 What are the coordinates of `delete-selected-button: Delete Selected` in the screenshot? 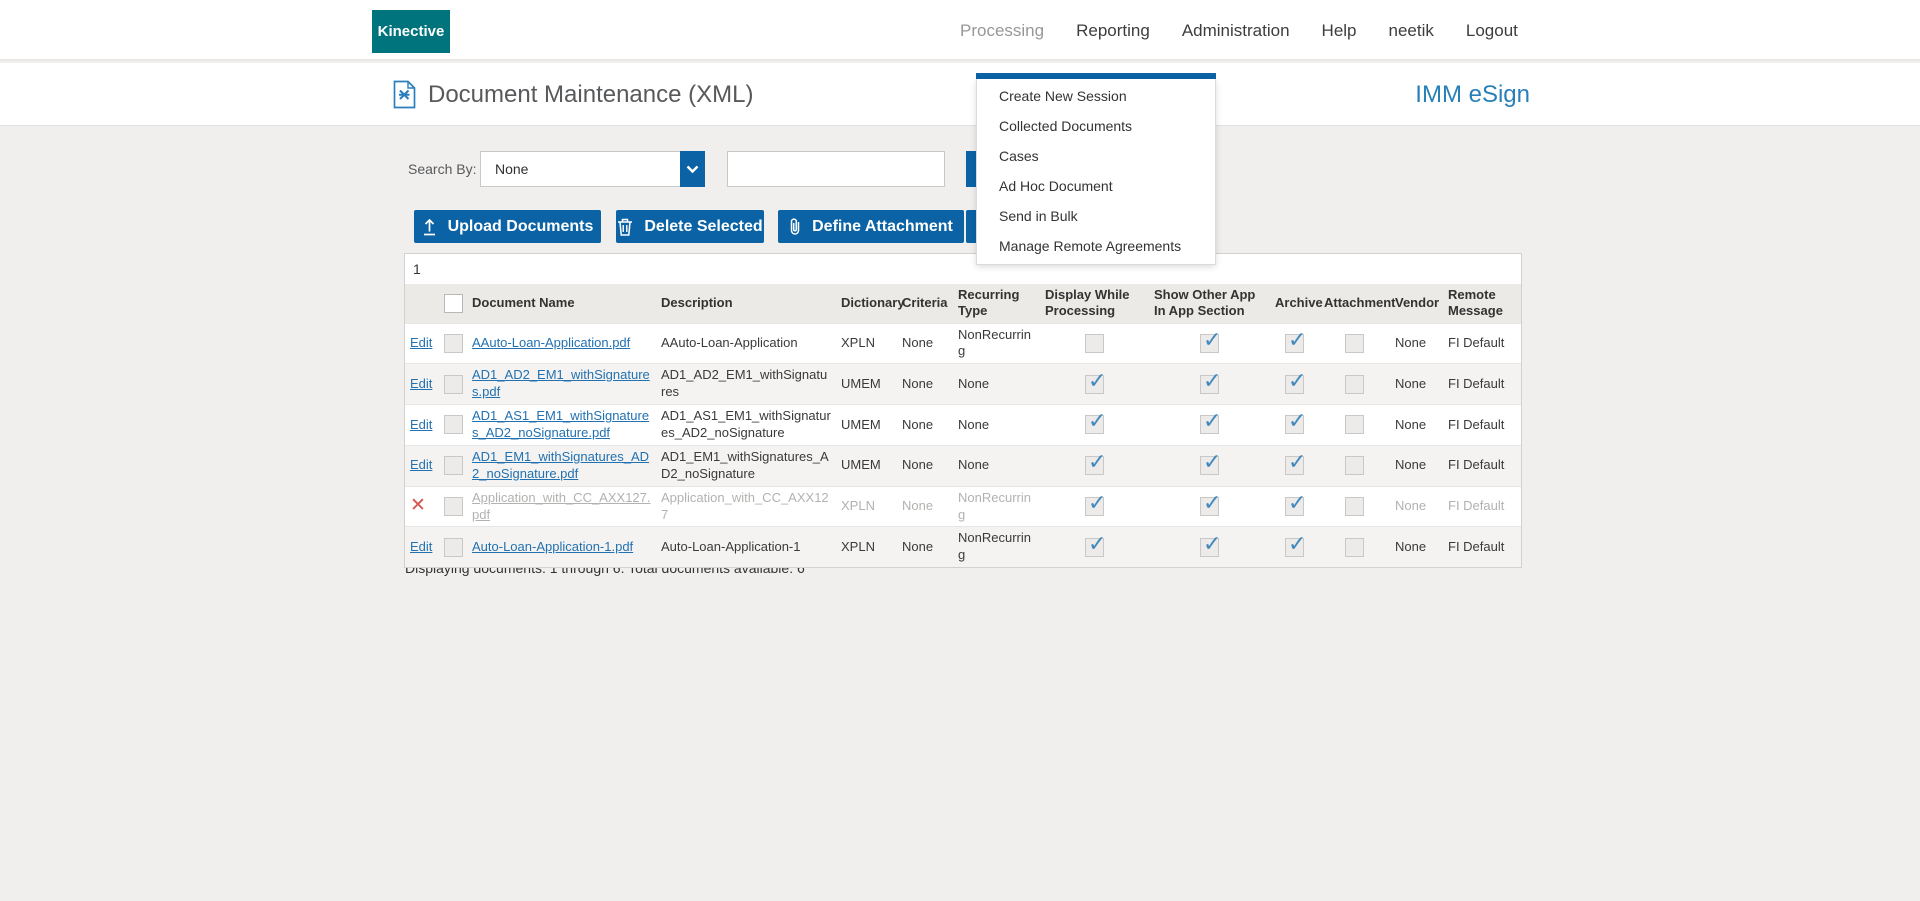 It's located at (690, 226).